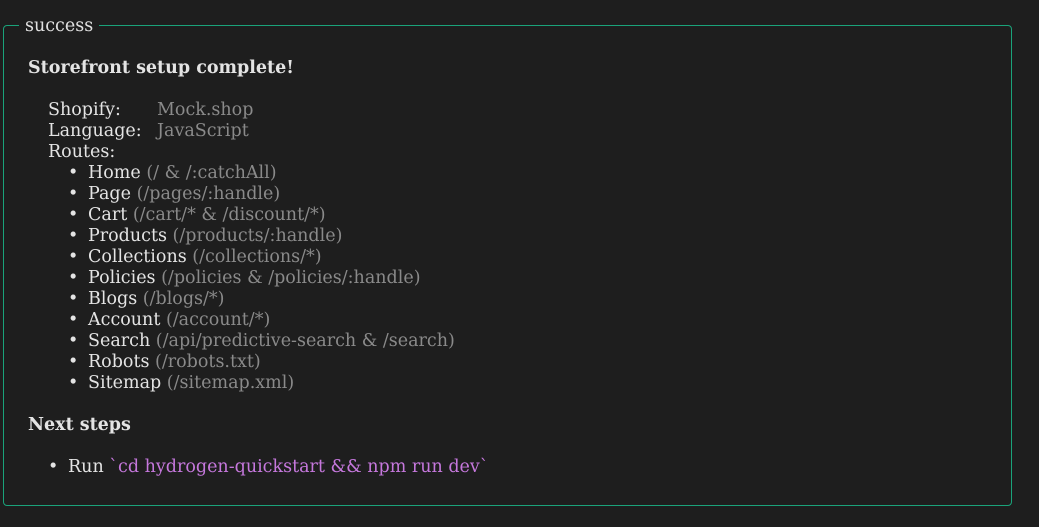 Image resolution: width=1039 pixels, height=527 pixels. What do you see at coordinates (137, 257) in the screenshot?
I see `route-name: Collections` at bounding box center [137, 257].